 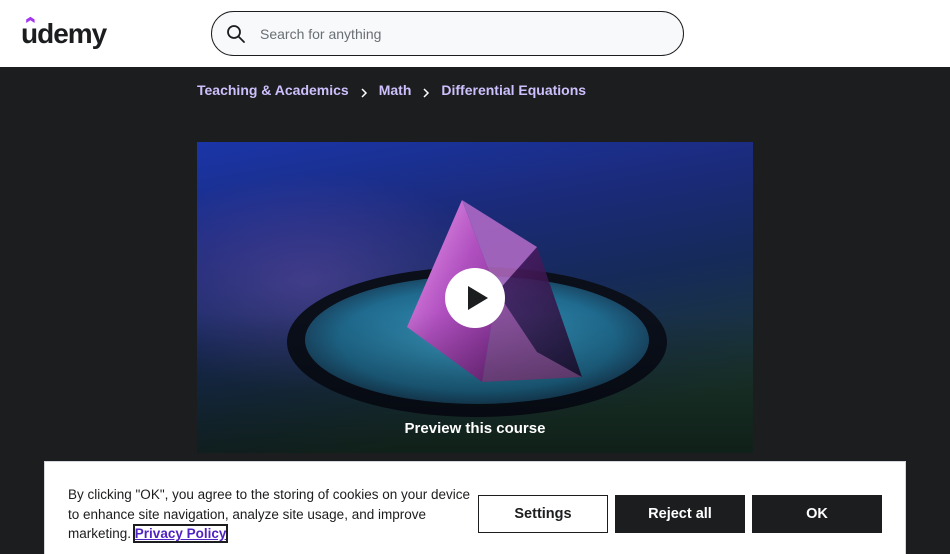 What do you see at coordinates (475, 428) in the screenshot?
I see `preview-course-label: Preview this course` at bounding box center [475, 428].